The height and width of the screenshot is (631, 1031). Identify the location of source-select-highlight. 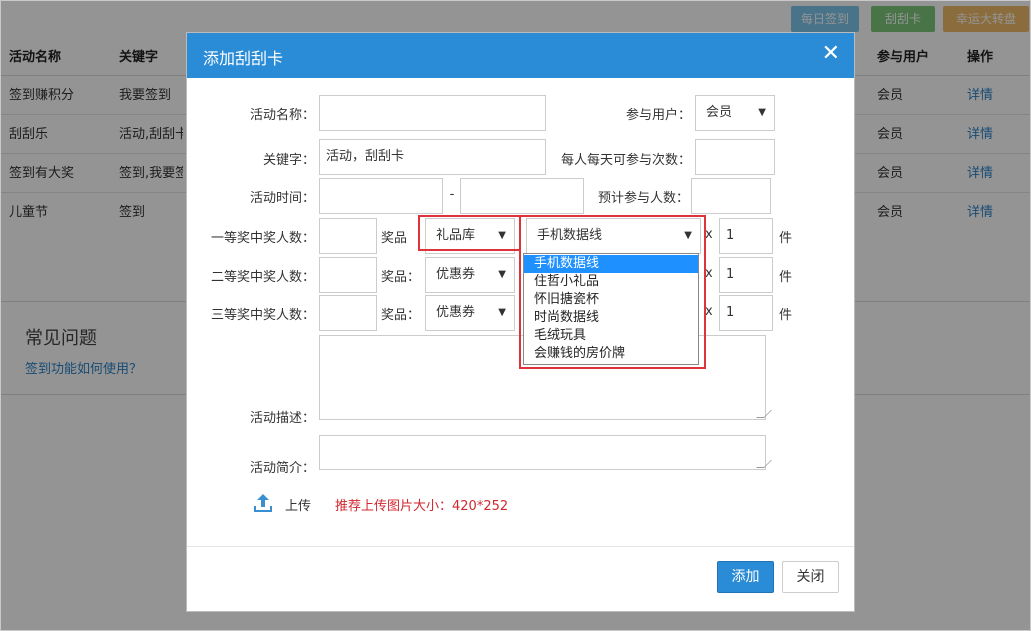
(469, 233).